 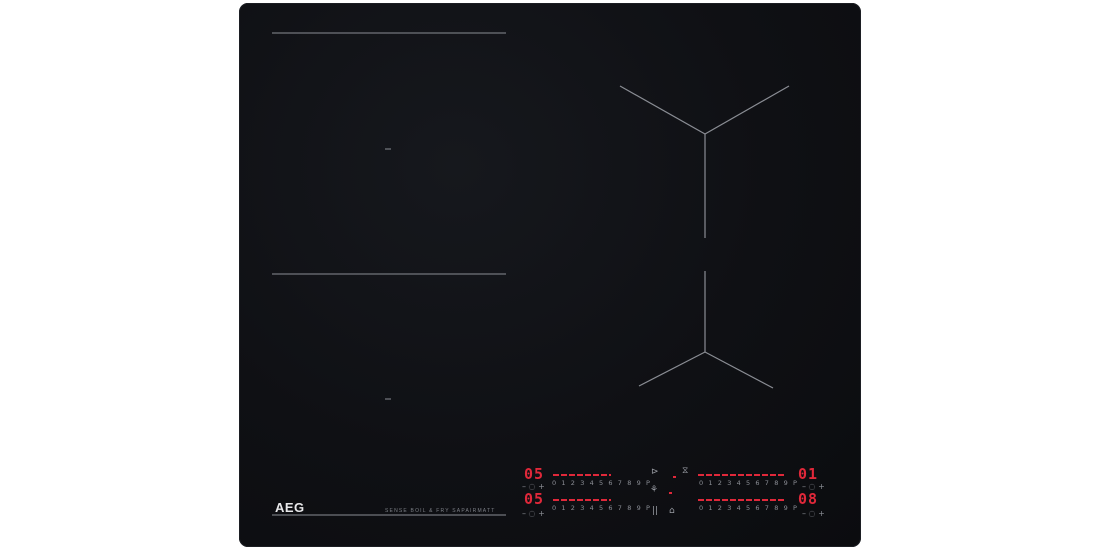 I want to click on brand-logo: AEG, so click(x=290, y=507).